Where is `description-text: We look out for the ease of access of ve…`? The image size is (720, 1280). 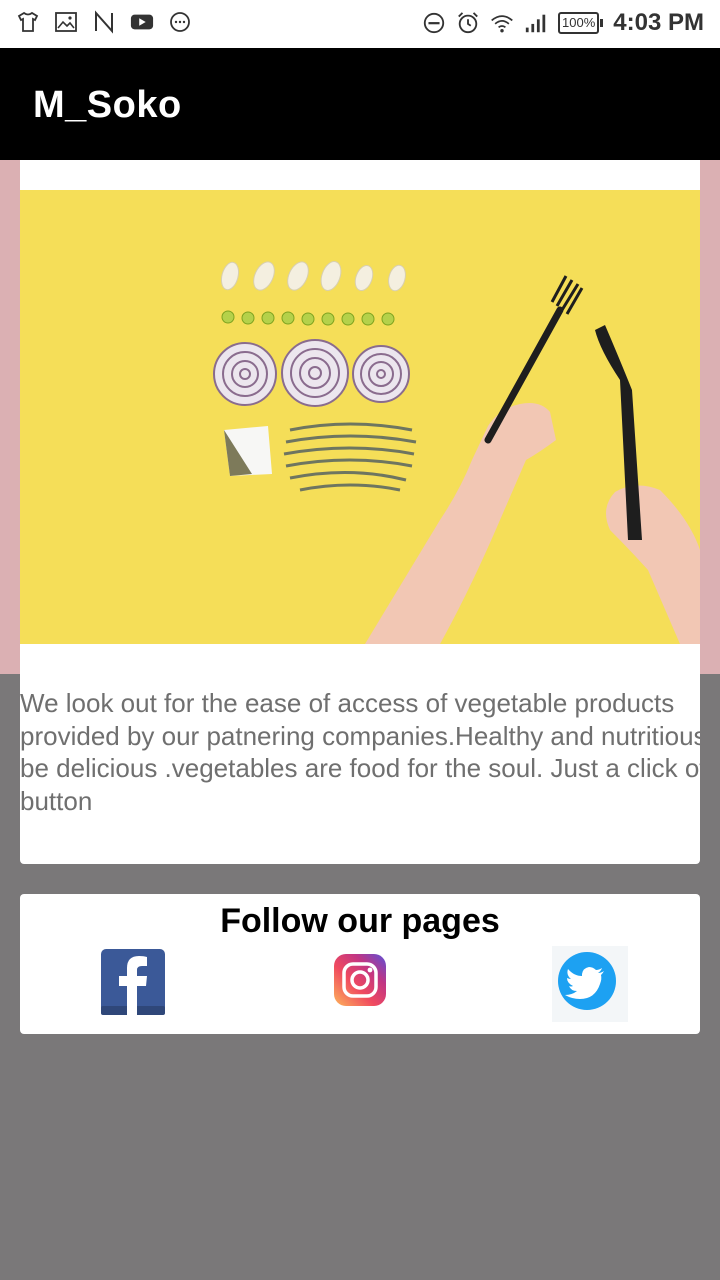
description-text: We look out for the ease of access of ve… is located at coordinates (360, 752).